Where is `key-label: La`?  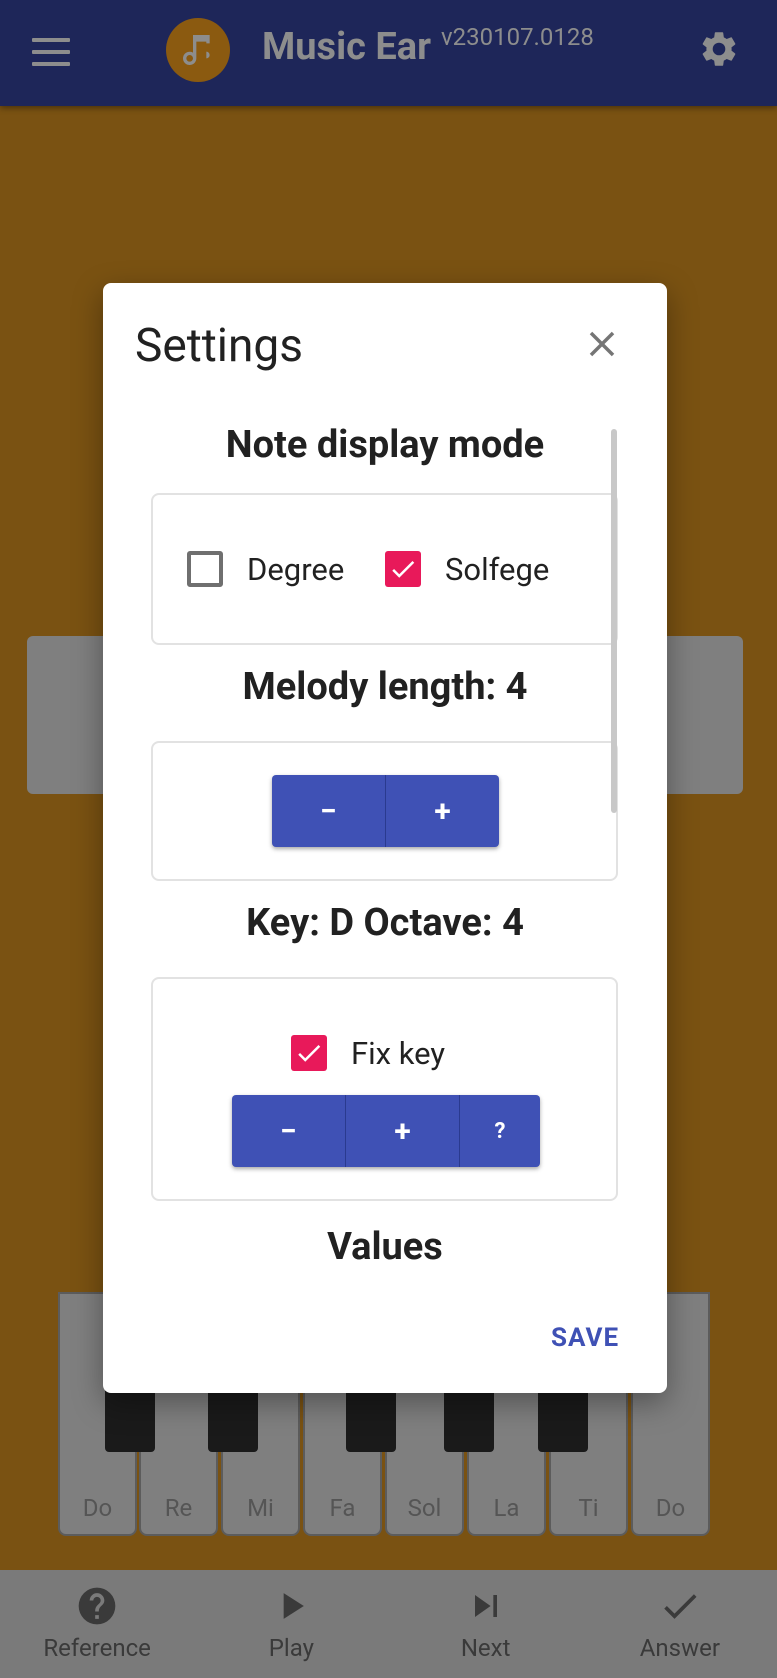
key-label: La is located at coordinates (506, 1508).